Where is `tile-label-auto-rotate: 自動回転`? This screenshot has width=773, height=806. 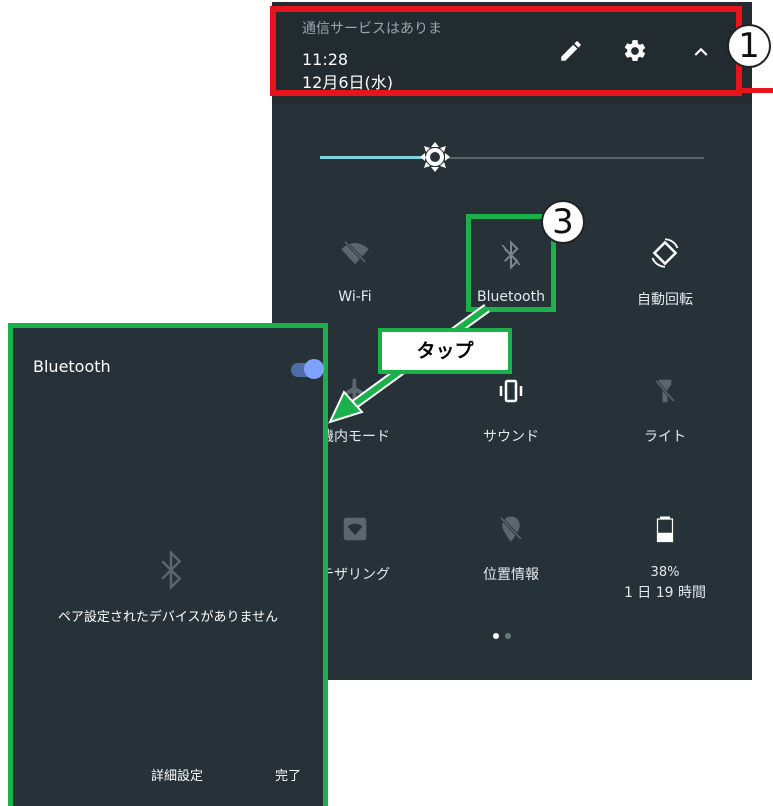
tile-label-auto-rotate: 自動回転 is located at coordinates (665, 300).